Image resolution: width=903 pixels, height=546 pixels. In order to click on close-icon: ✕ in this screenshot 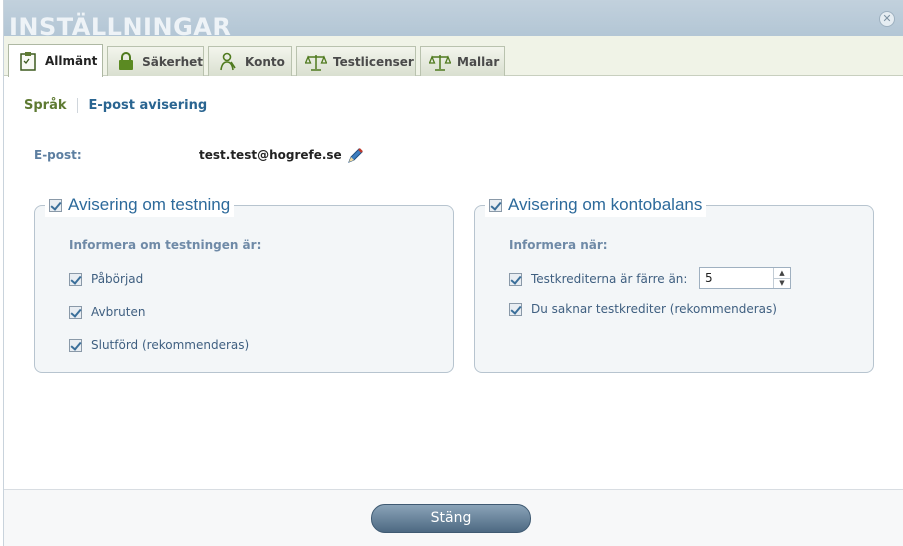, I will do `click(887, 19)`.